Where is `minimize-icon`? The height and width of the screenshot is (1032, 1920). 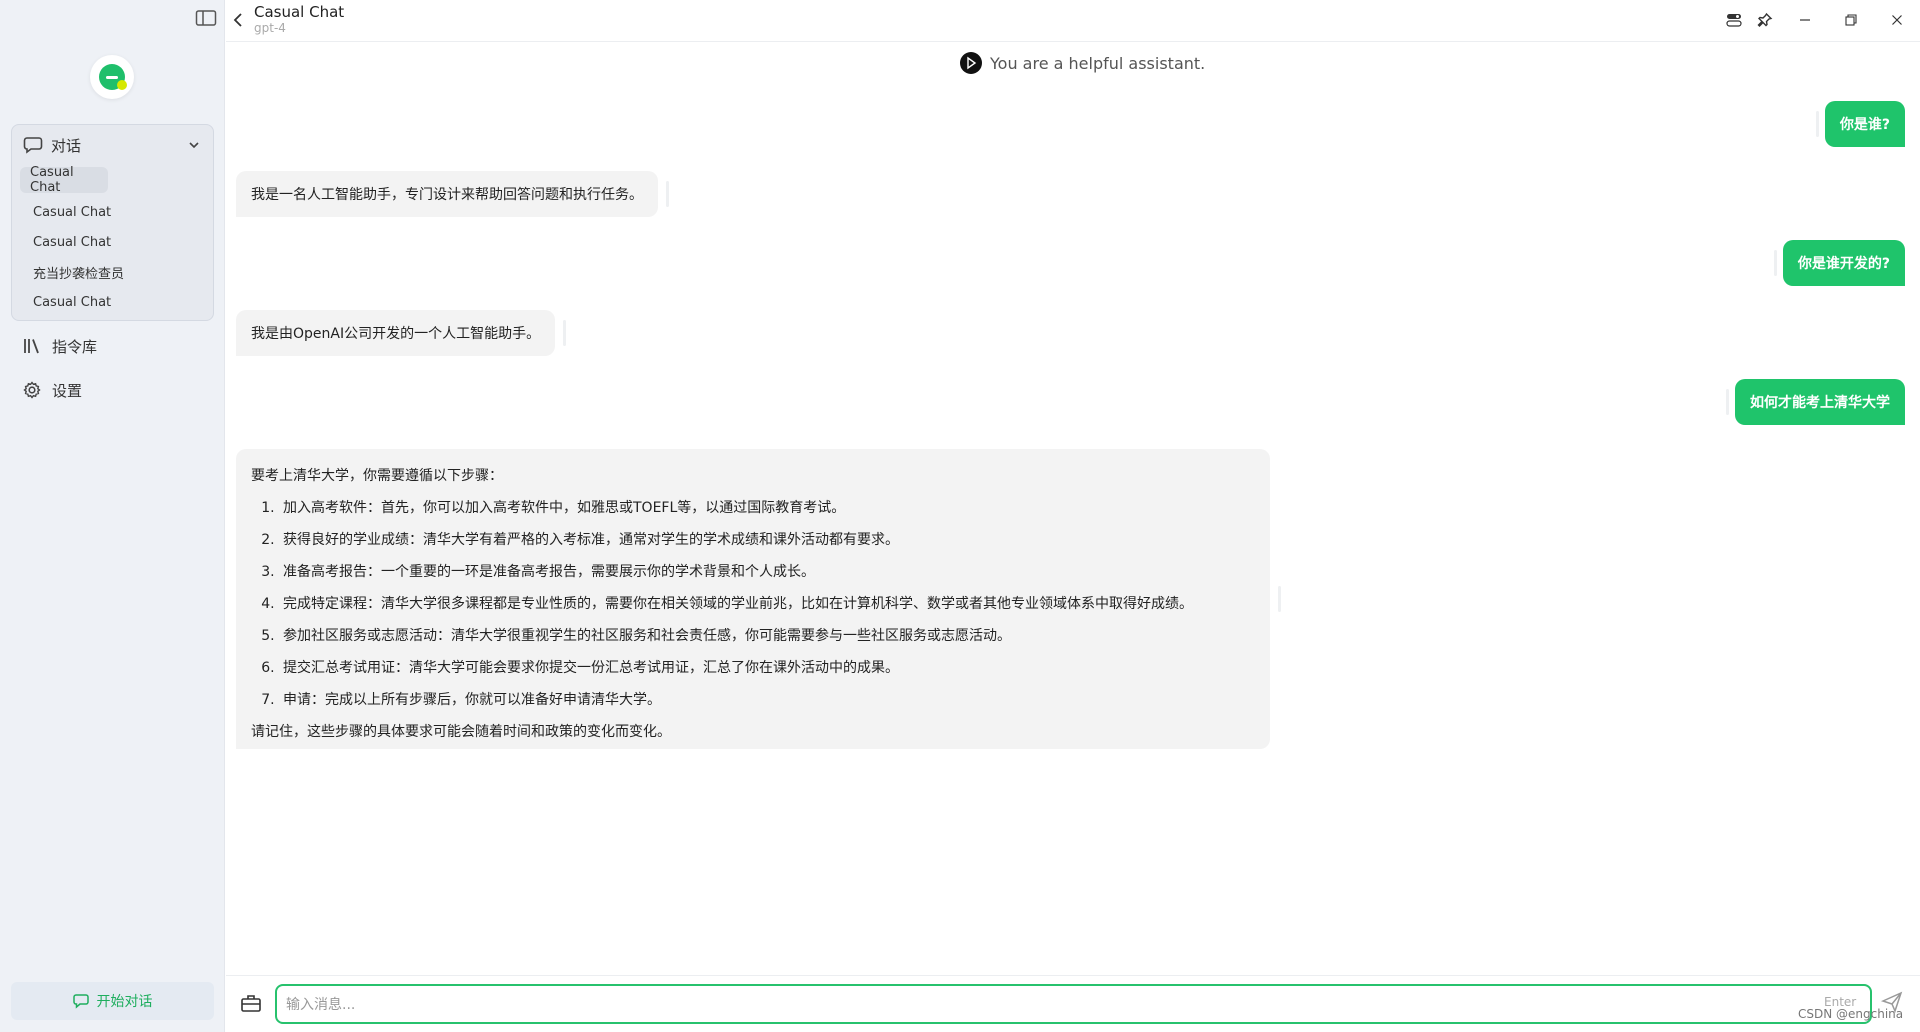 minimize-icon is located at coordinates (1805, 20).